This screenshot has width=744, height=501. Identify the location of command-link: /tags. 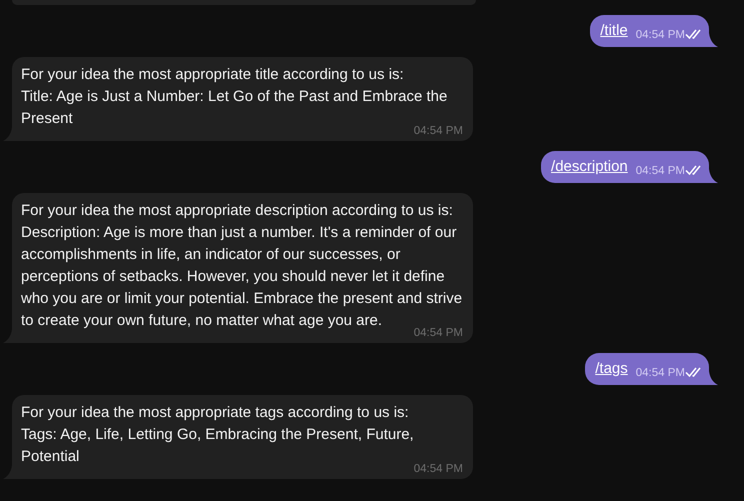
(611, 369).